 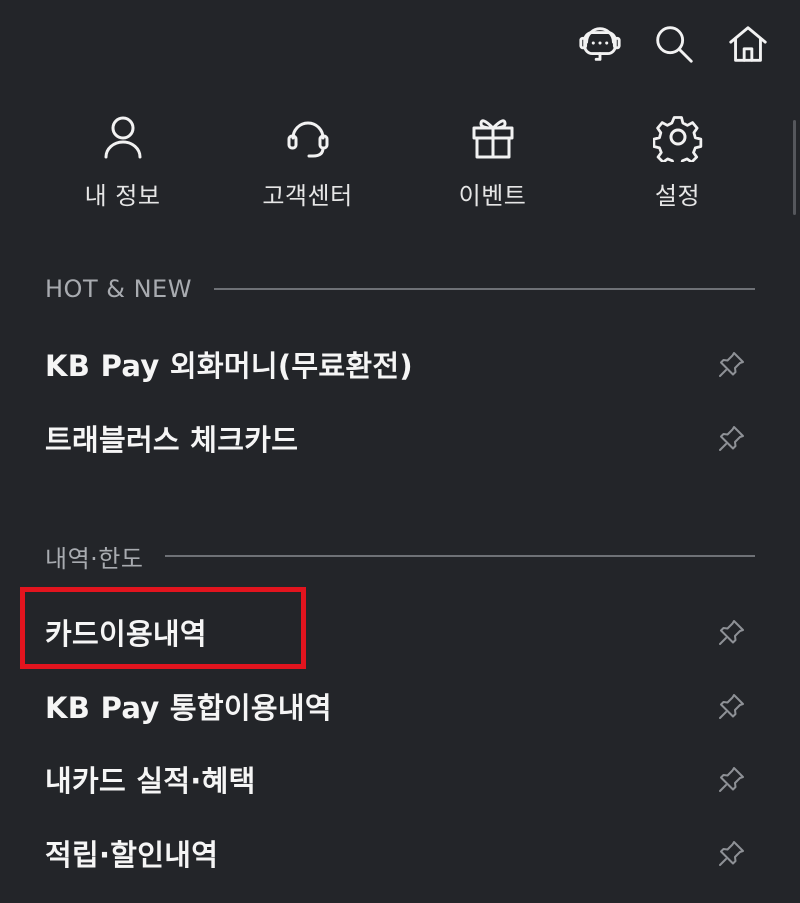 What do you see at coordinates (794, 167) in the screenshot?
I see `scrollbar` at bounding box center [794, 167].